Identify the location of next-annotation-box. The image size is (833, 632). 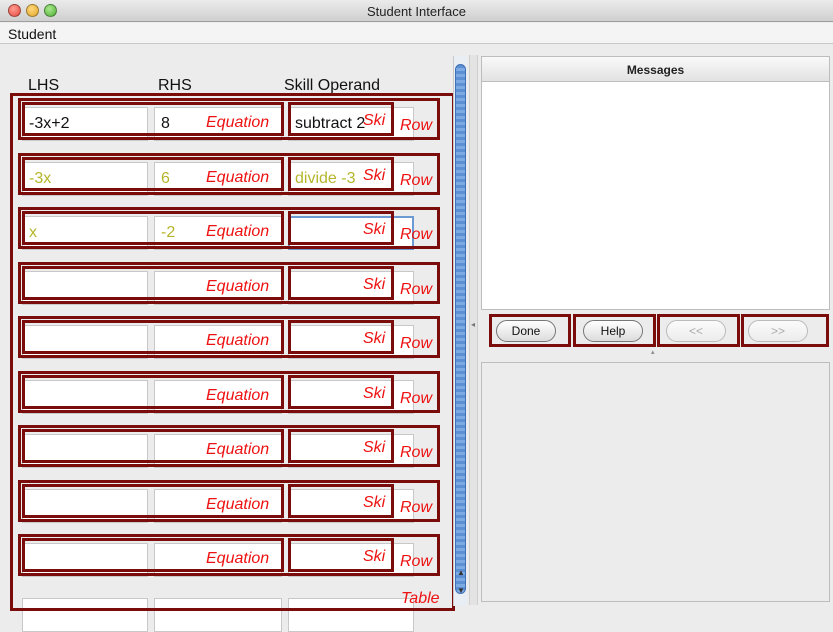
(785, 330).